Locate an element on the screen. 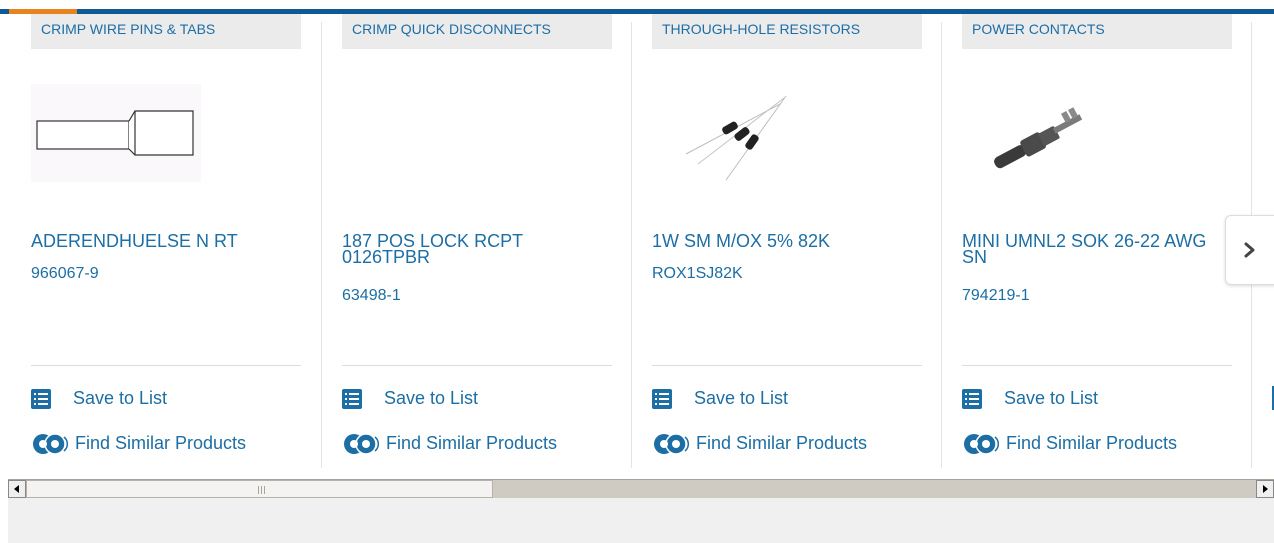 The image size is (1274, 543). scroll-right-arrow-icon is located at coordinates (1265, 489).